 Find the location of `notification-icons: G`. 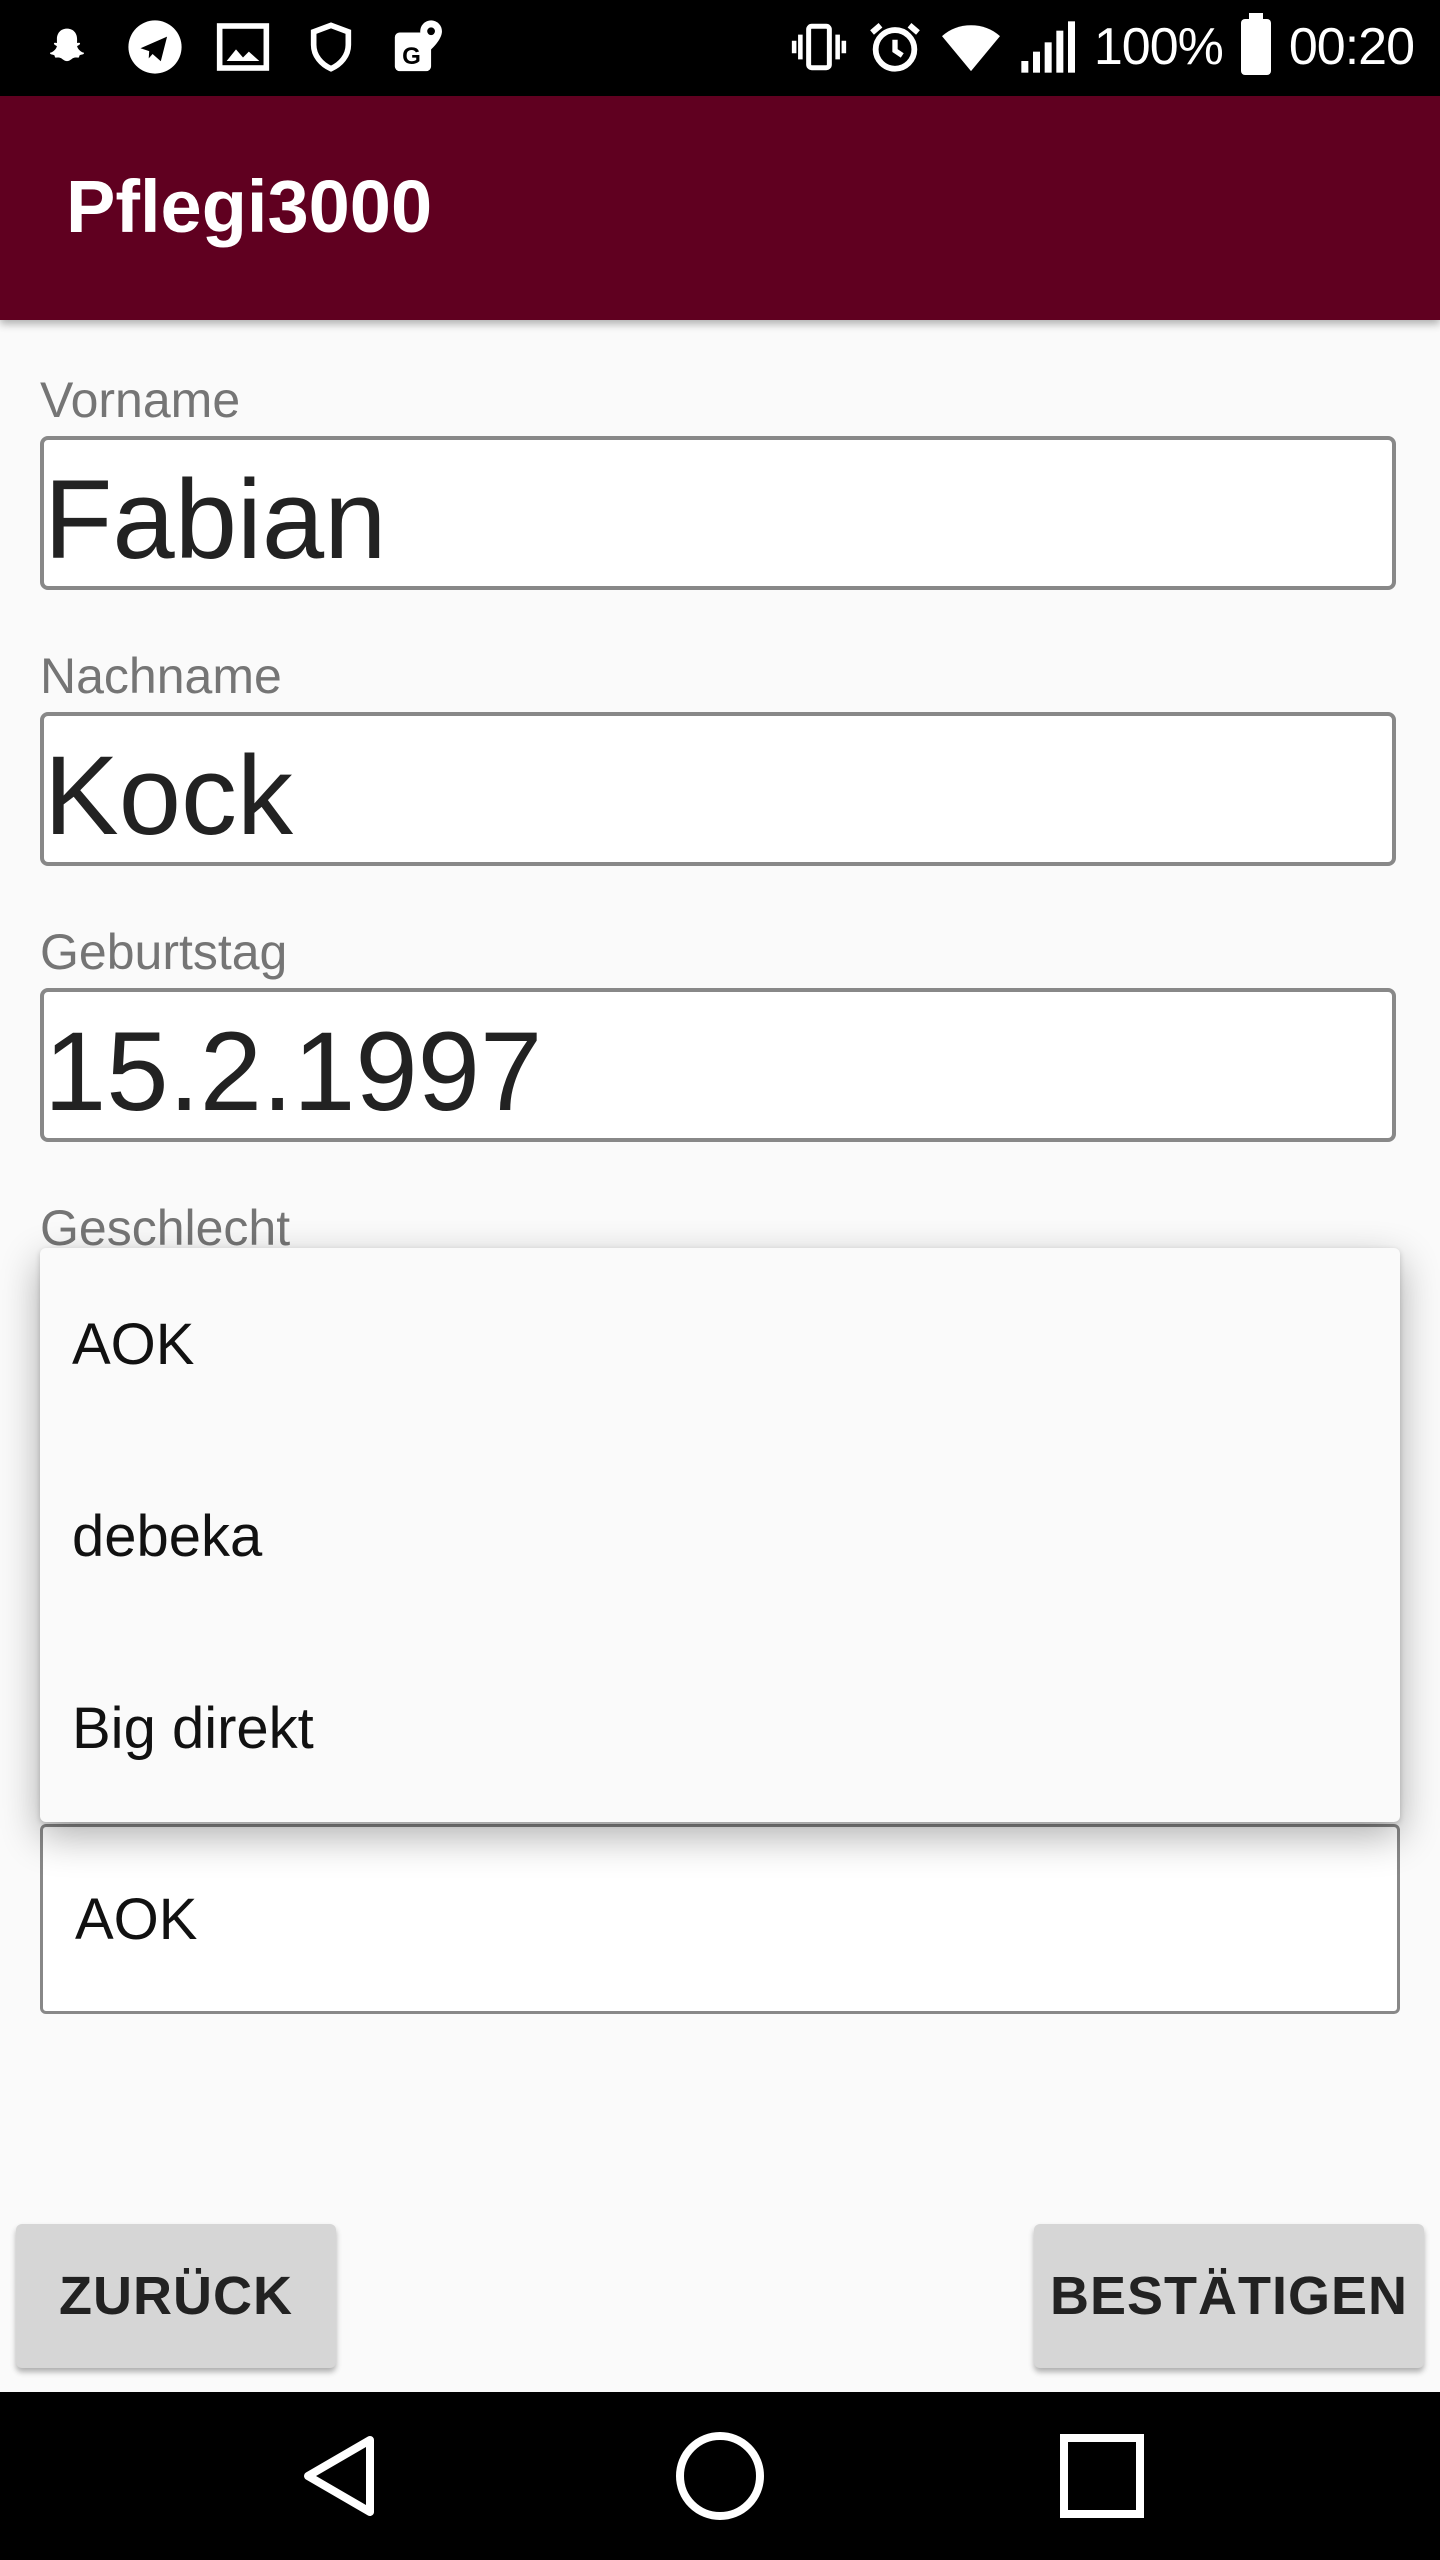

notification-icons: G is located at coordinates (243, 47).